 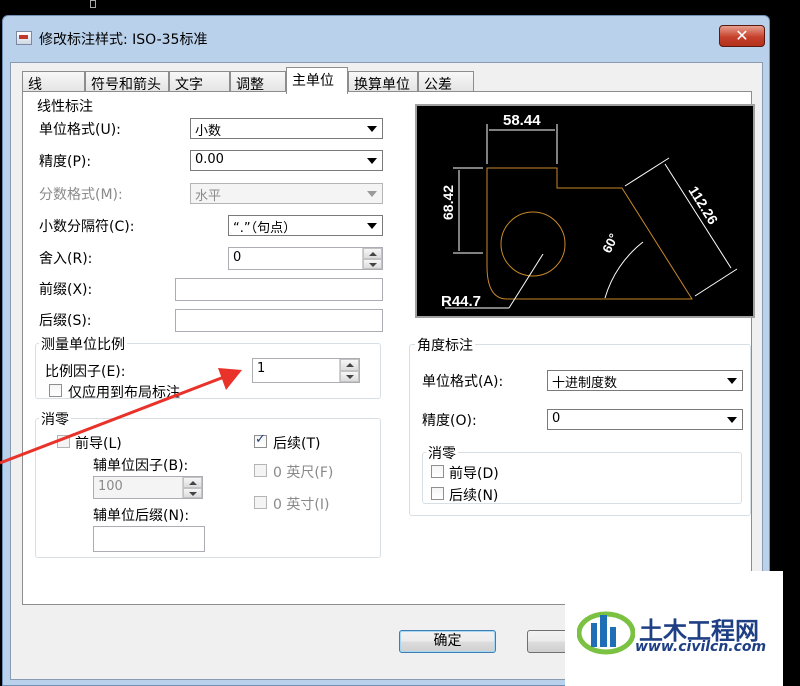 I want to click on sub-unit-factor-spinner, so click(x=192, y=487).